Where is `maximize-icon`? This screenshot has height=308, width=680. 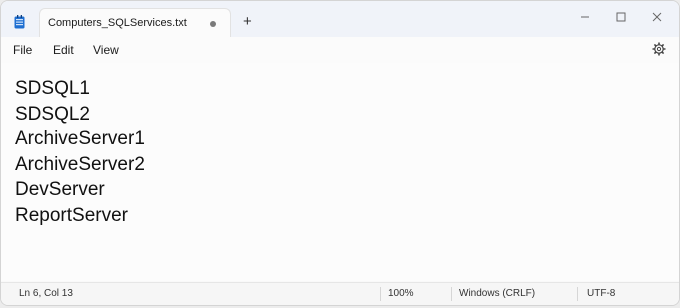
maximize-icon is located at coordinates (621, 17).